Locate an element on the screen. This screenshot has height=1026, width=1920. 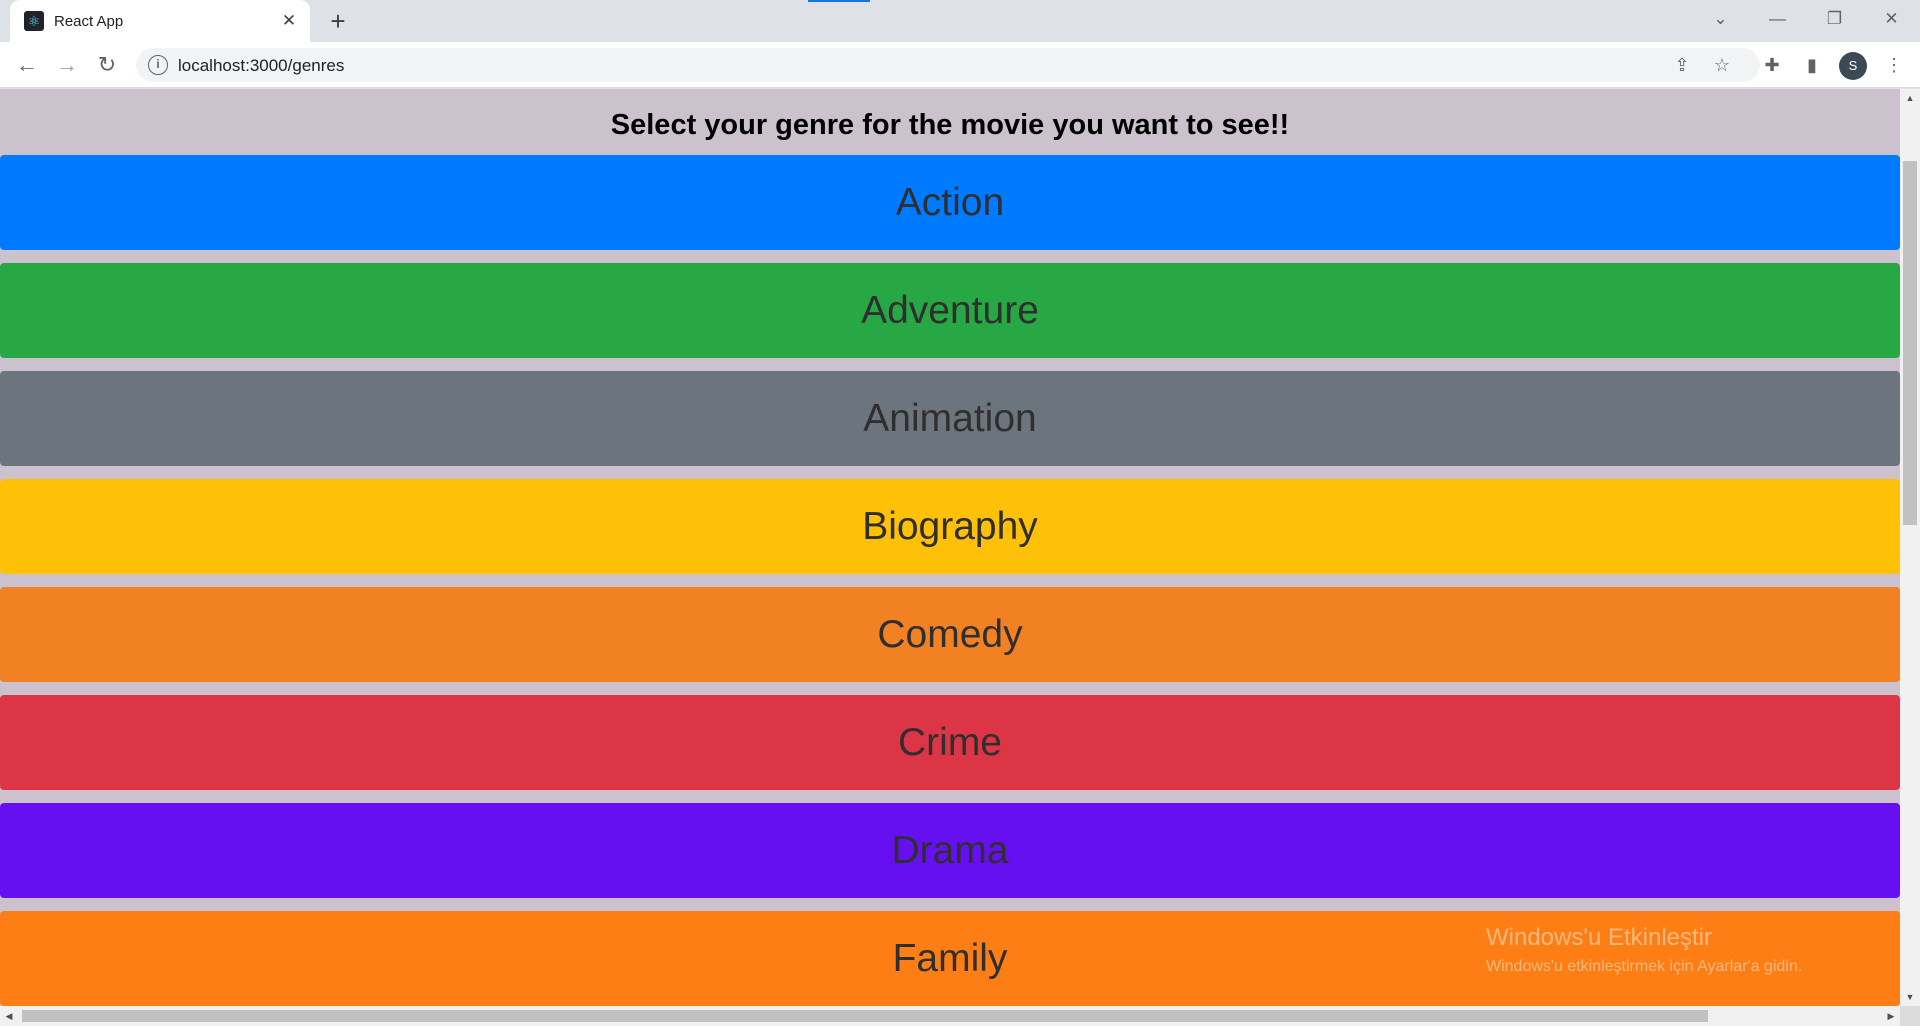
extensions-icon: ✚ is located at coordinates (1772, 65).